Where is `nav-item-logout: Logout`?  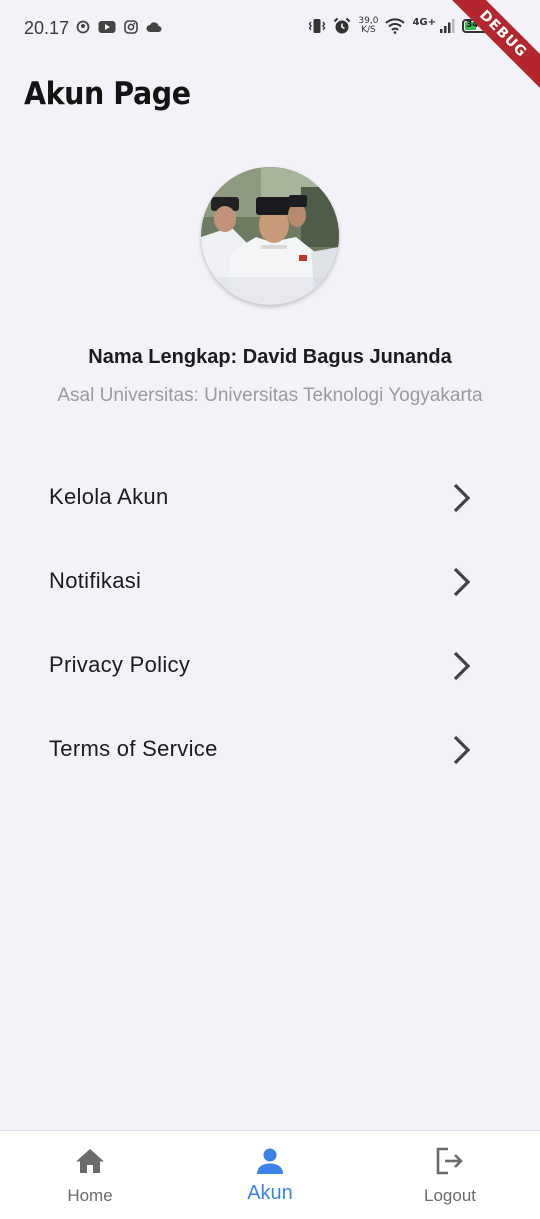
nav-item-logout: Logout is located at coordinates (450, 1175).